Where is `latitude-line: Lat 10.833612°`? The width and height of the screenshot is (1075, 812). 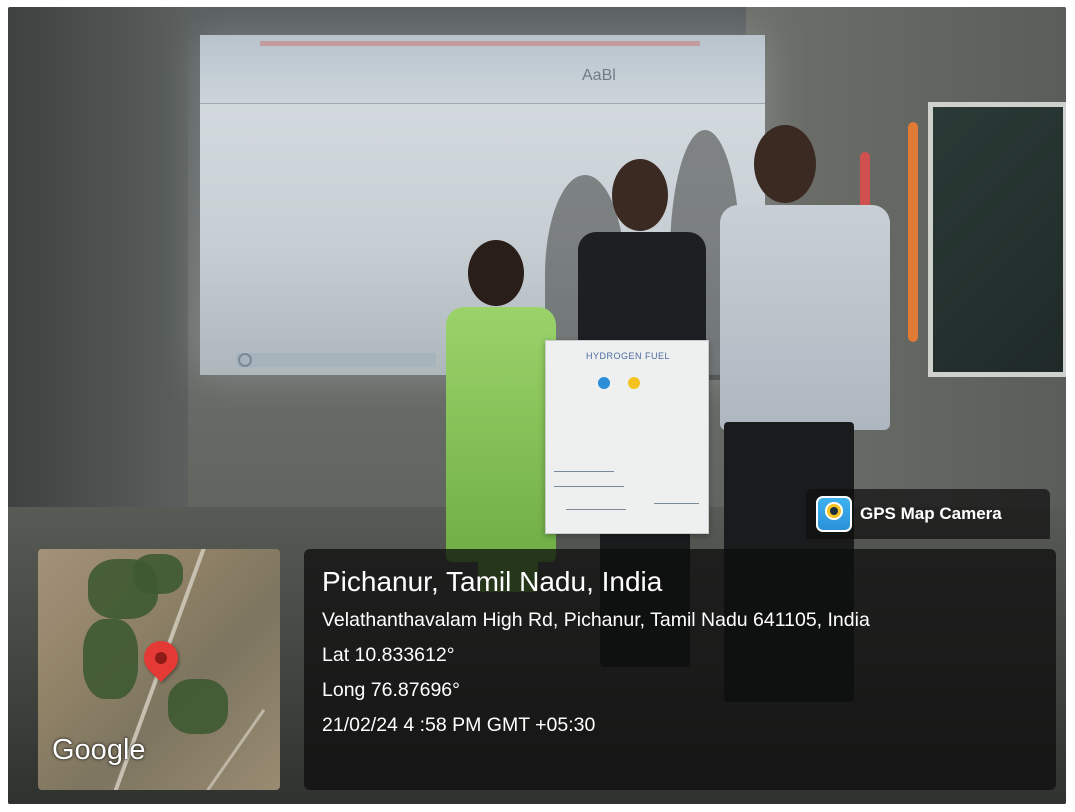 latitude-line: Lat 10.833612° is located at coordinates (388, 655).